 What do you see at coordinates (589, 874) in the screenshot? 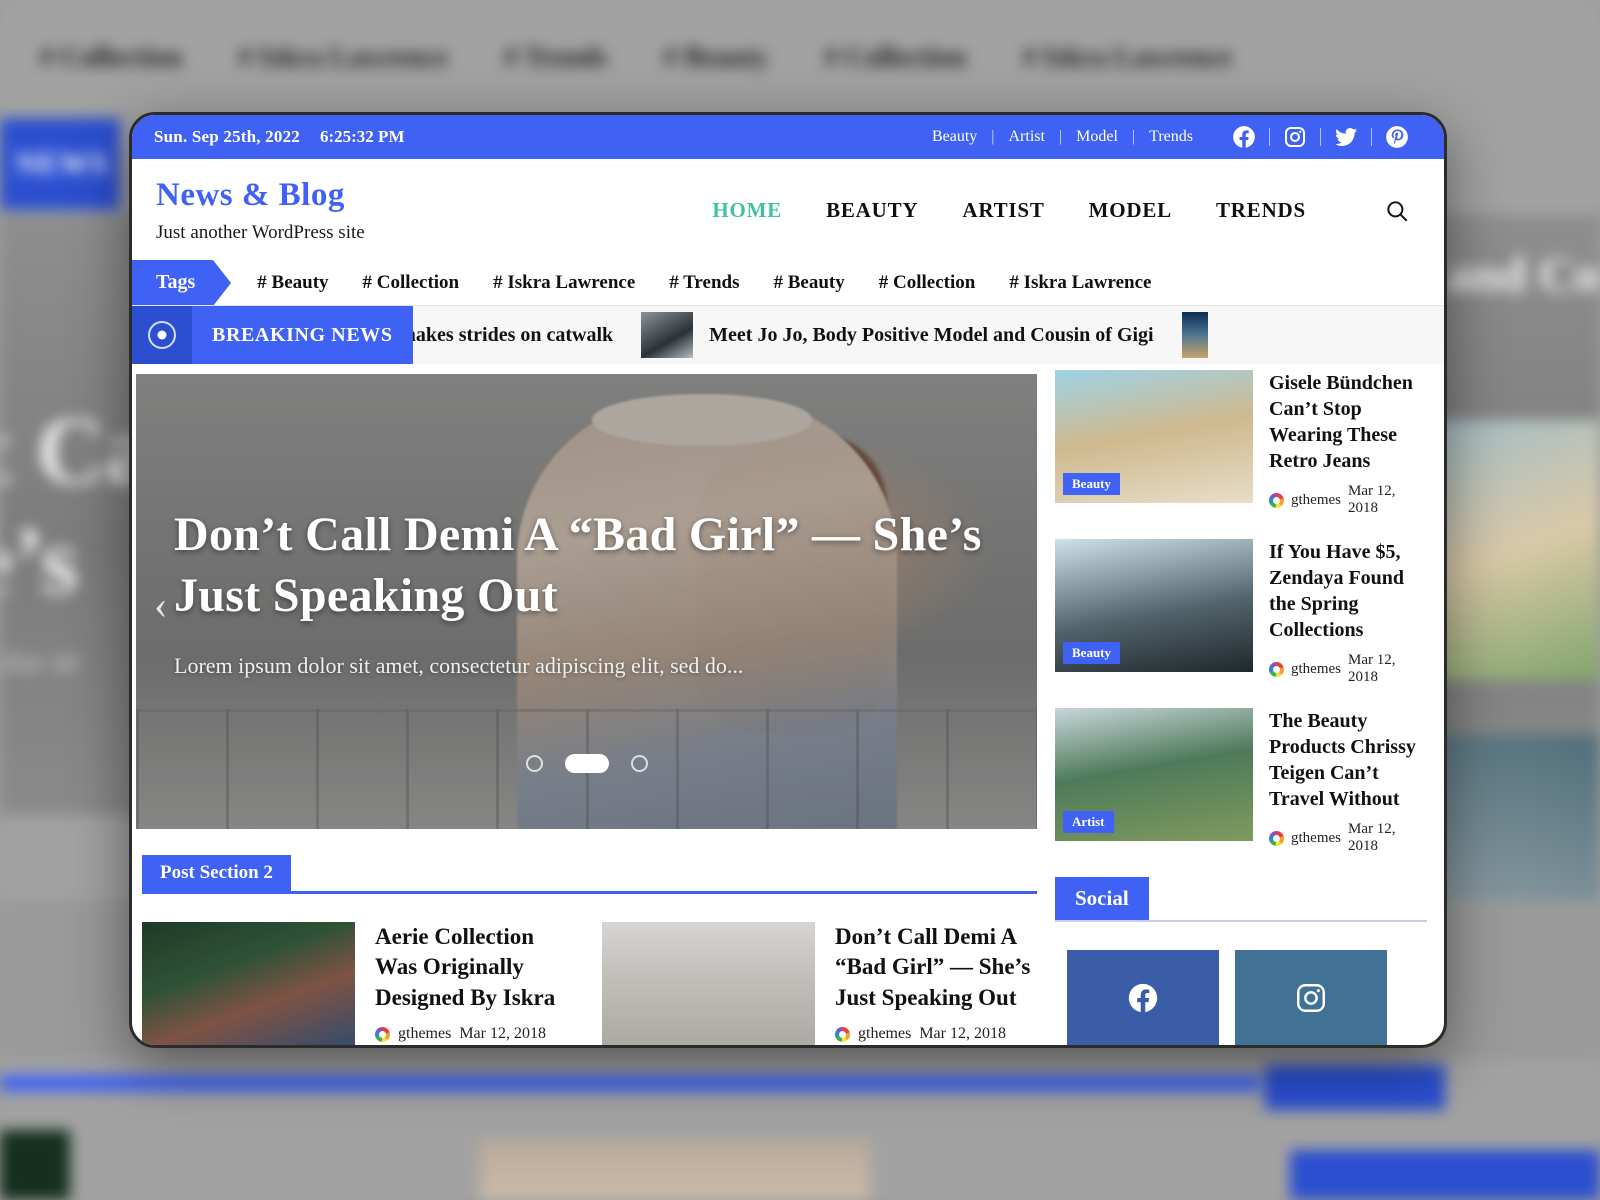
I see `post-section-heading: Post Section 2` at bounding box center [589, 874].